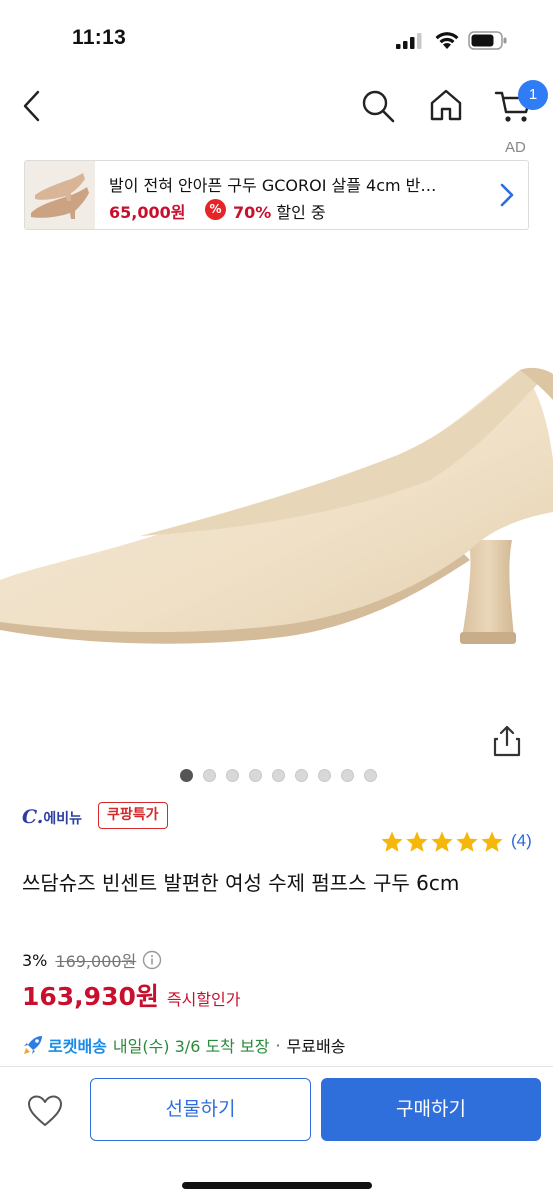  Describe the element at coordinates (521, 841) in the screenshot. I see `review-count: (4)` at that location.